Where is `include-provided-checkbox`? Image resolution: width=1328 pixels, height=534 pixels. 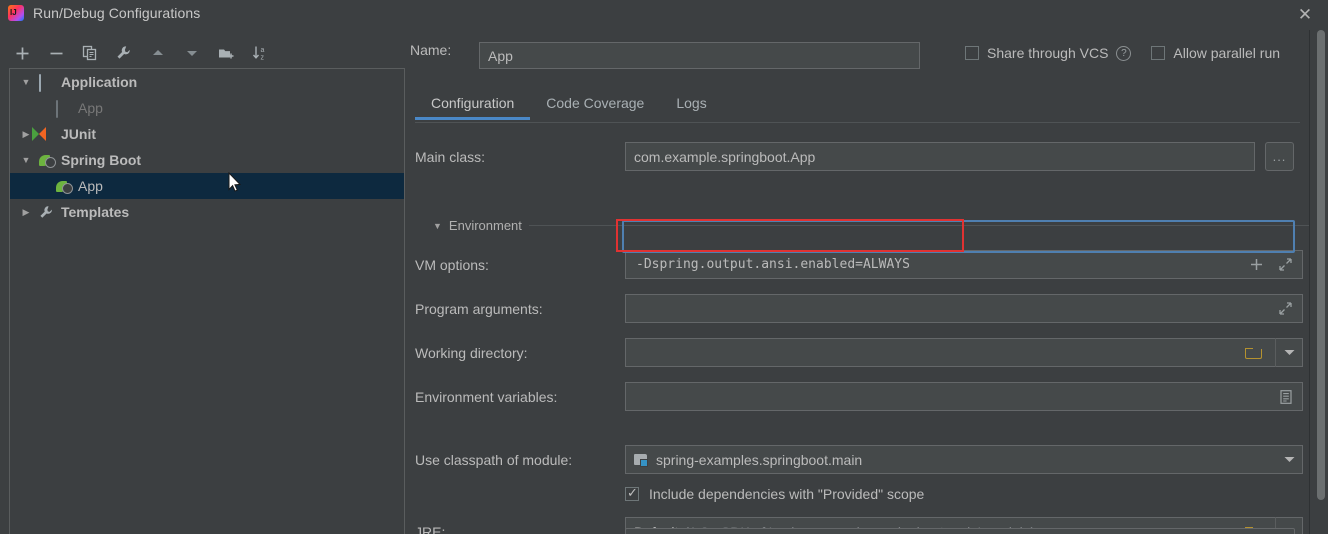 include-provided-checkbox is located at coordinates (632, 493).